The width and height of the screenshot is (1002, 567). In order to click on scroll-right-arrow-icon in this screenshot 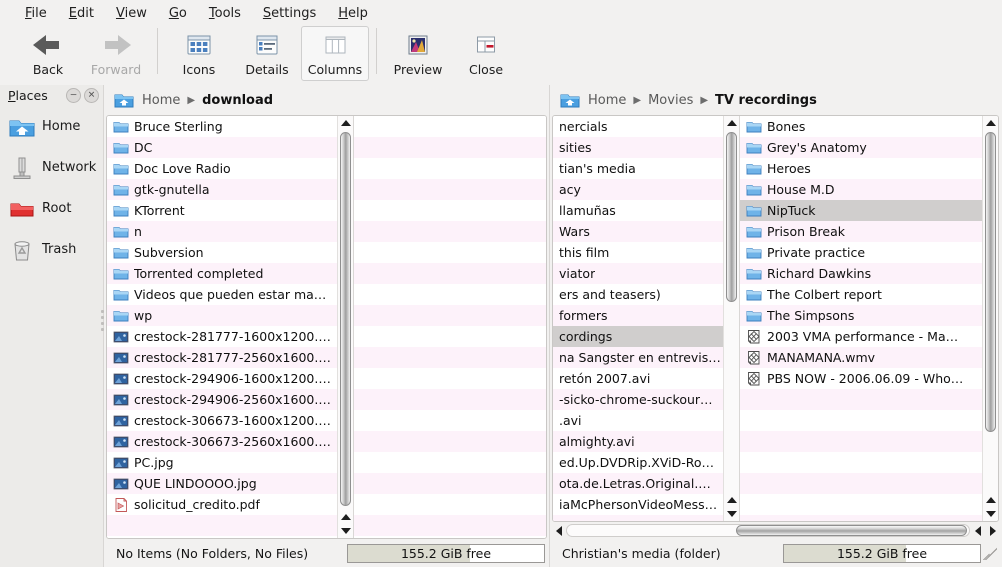, I will do `click(992, 530)`.